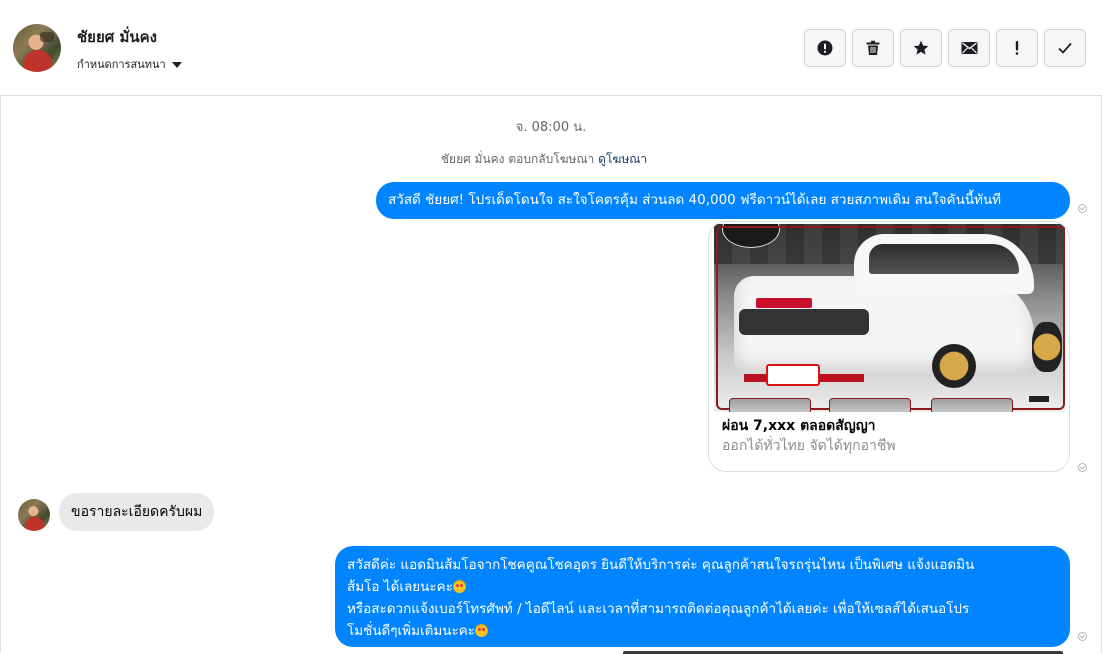 The image size is (1102, 654). I want to click on conversation-header: ชัยยศ มั่นคง กำหนดการสนทนา, so click(551, 48).